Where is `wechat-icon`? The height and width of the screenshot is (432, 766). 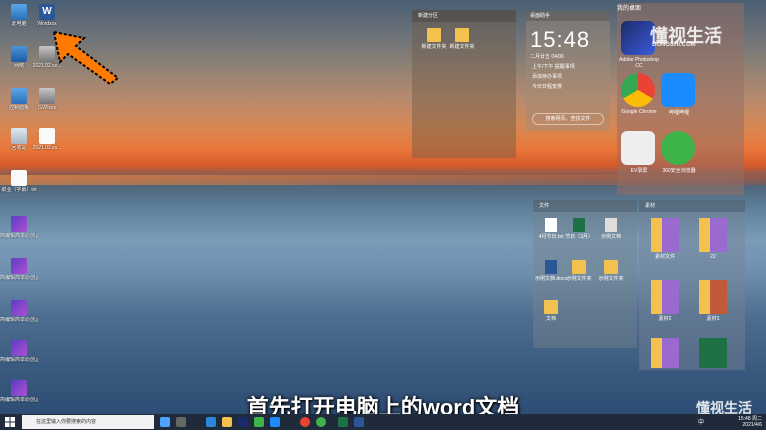
wechat-icon is located at coordinates (259, 422).